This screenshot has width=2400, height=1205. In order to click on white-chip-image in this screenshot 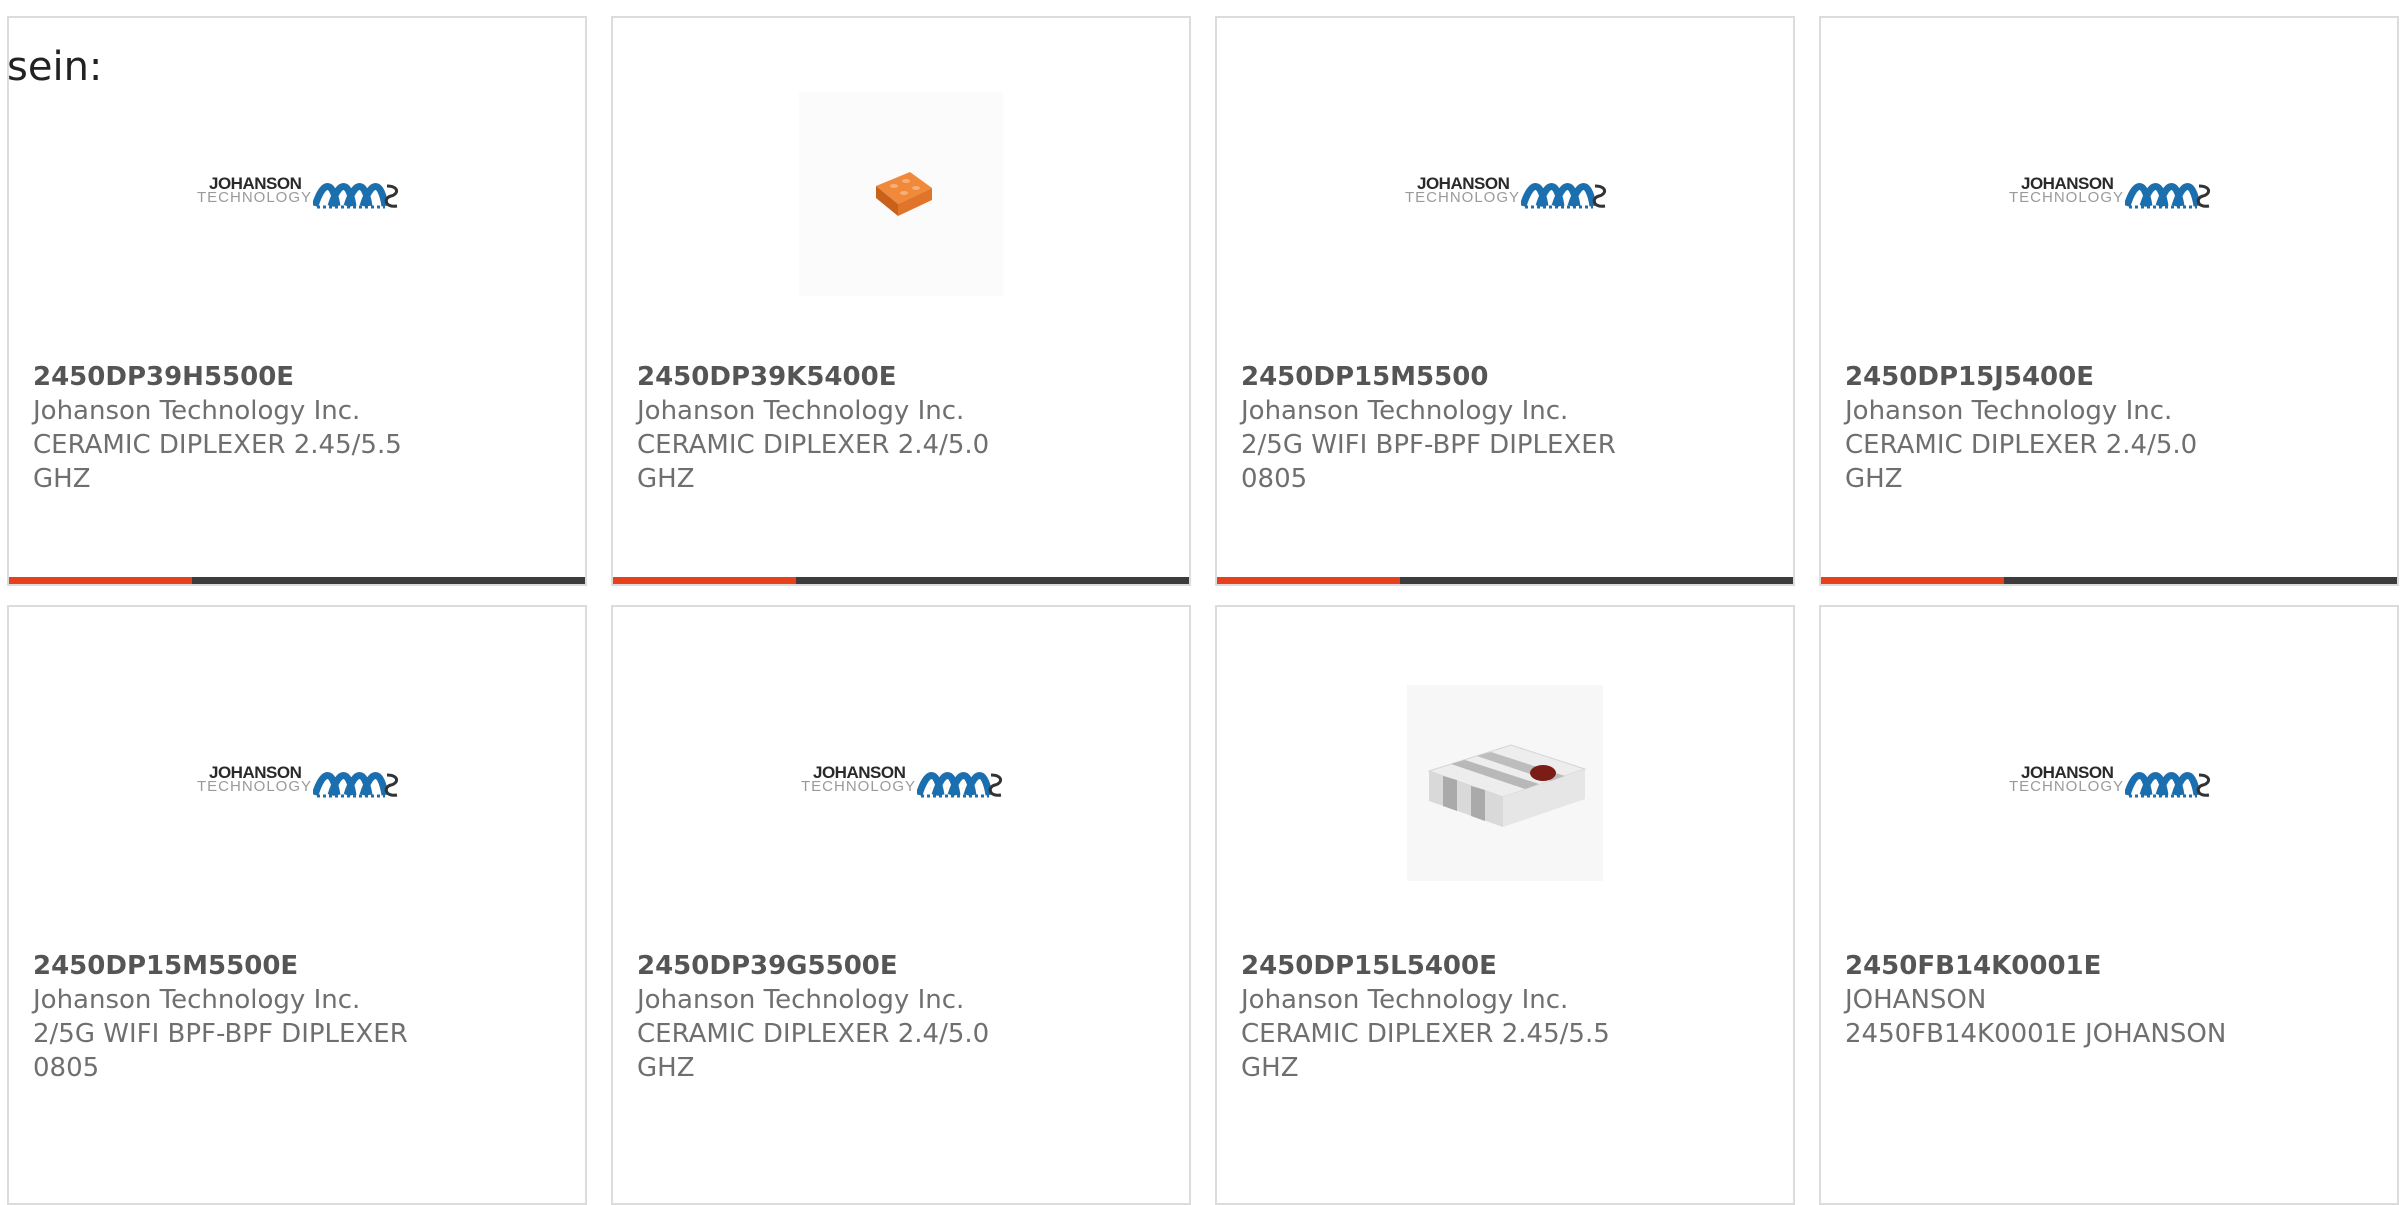, I will do `click(1505, 783)`.